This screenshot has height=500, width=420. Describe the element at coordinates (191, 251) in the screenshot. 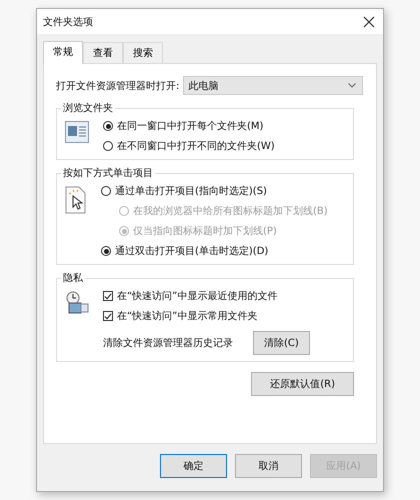

I see `option-label: 通过双击打开项目(单击时选定)(D)` at that location.